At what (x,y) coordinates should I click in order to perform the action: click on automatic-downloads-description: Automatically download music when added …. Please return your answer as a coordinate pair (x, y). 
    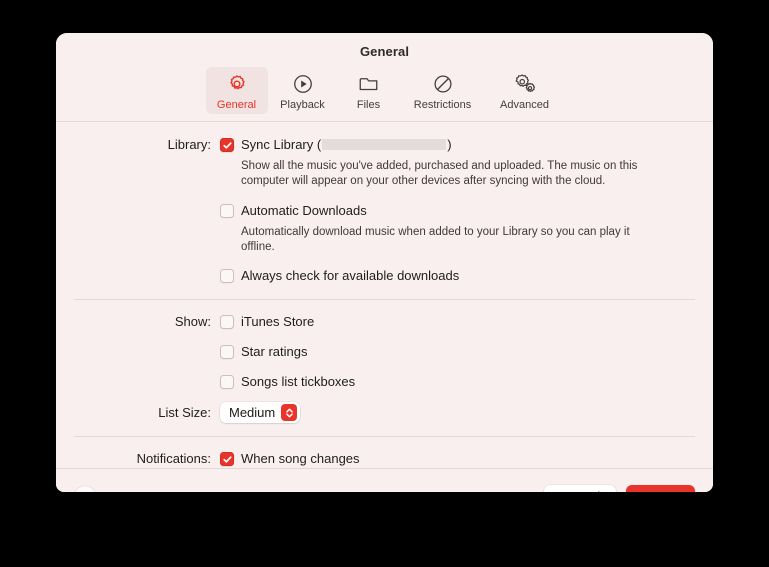
    Looking at the image, I should click on (435, 239).